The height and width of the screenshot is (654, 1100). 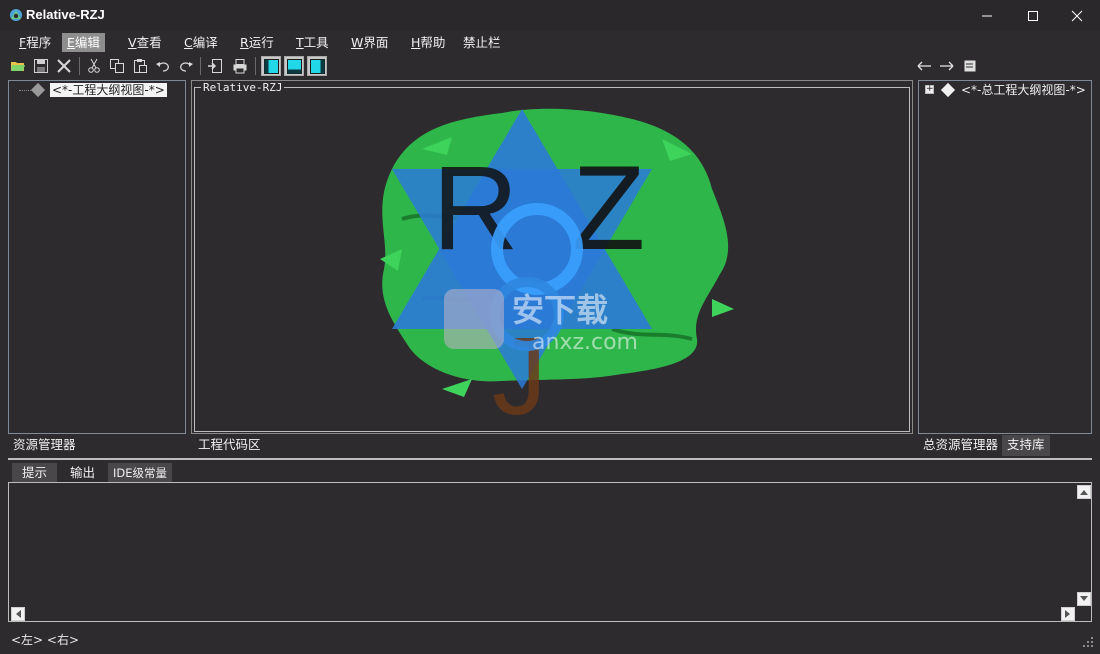 I want to click on forward-arrow-icon, so click(x=947, y=66).